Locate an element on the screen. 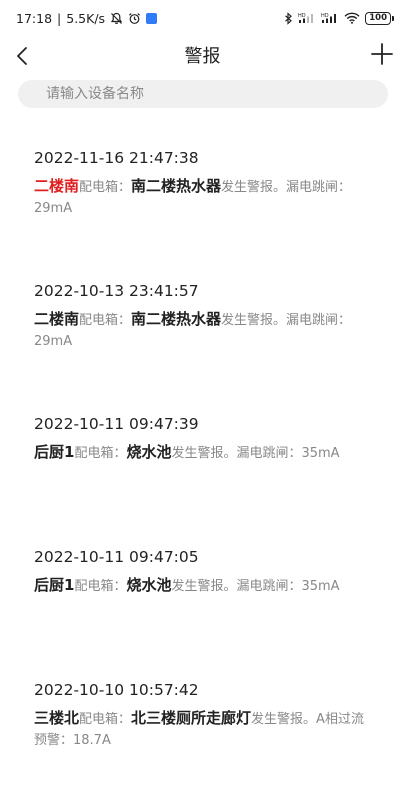  page-title: 警报 is located at coordinates (202, 56).